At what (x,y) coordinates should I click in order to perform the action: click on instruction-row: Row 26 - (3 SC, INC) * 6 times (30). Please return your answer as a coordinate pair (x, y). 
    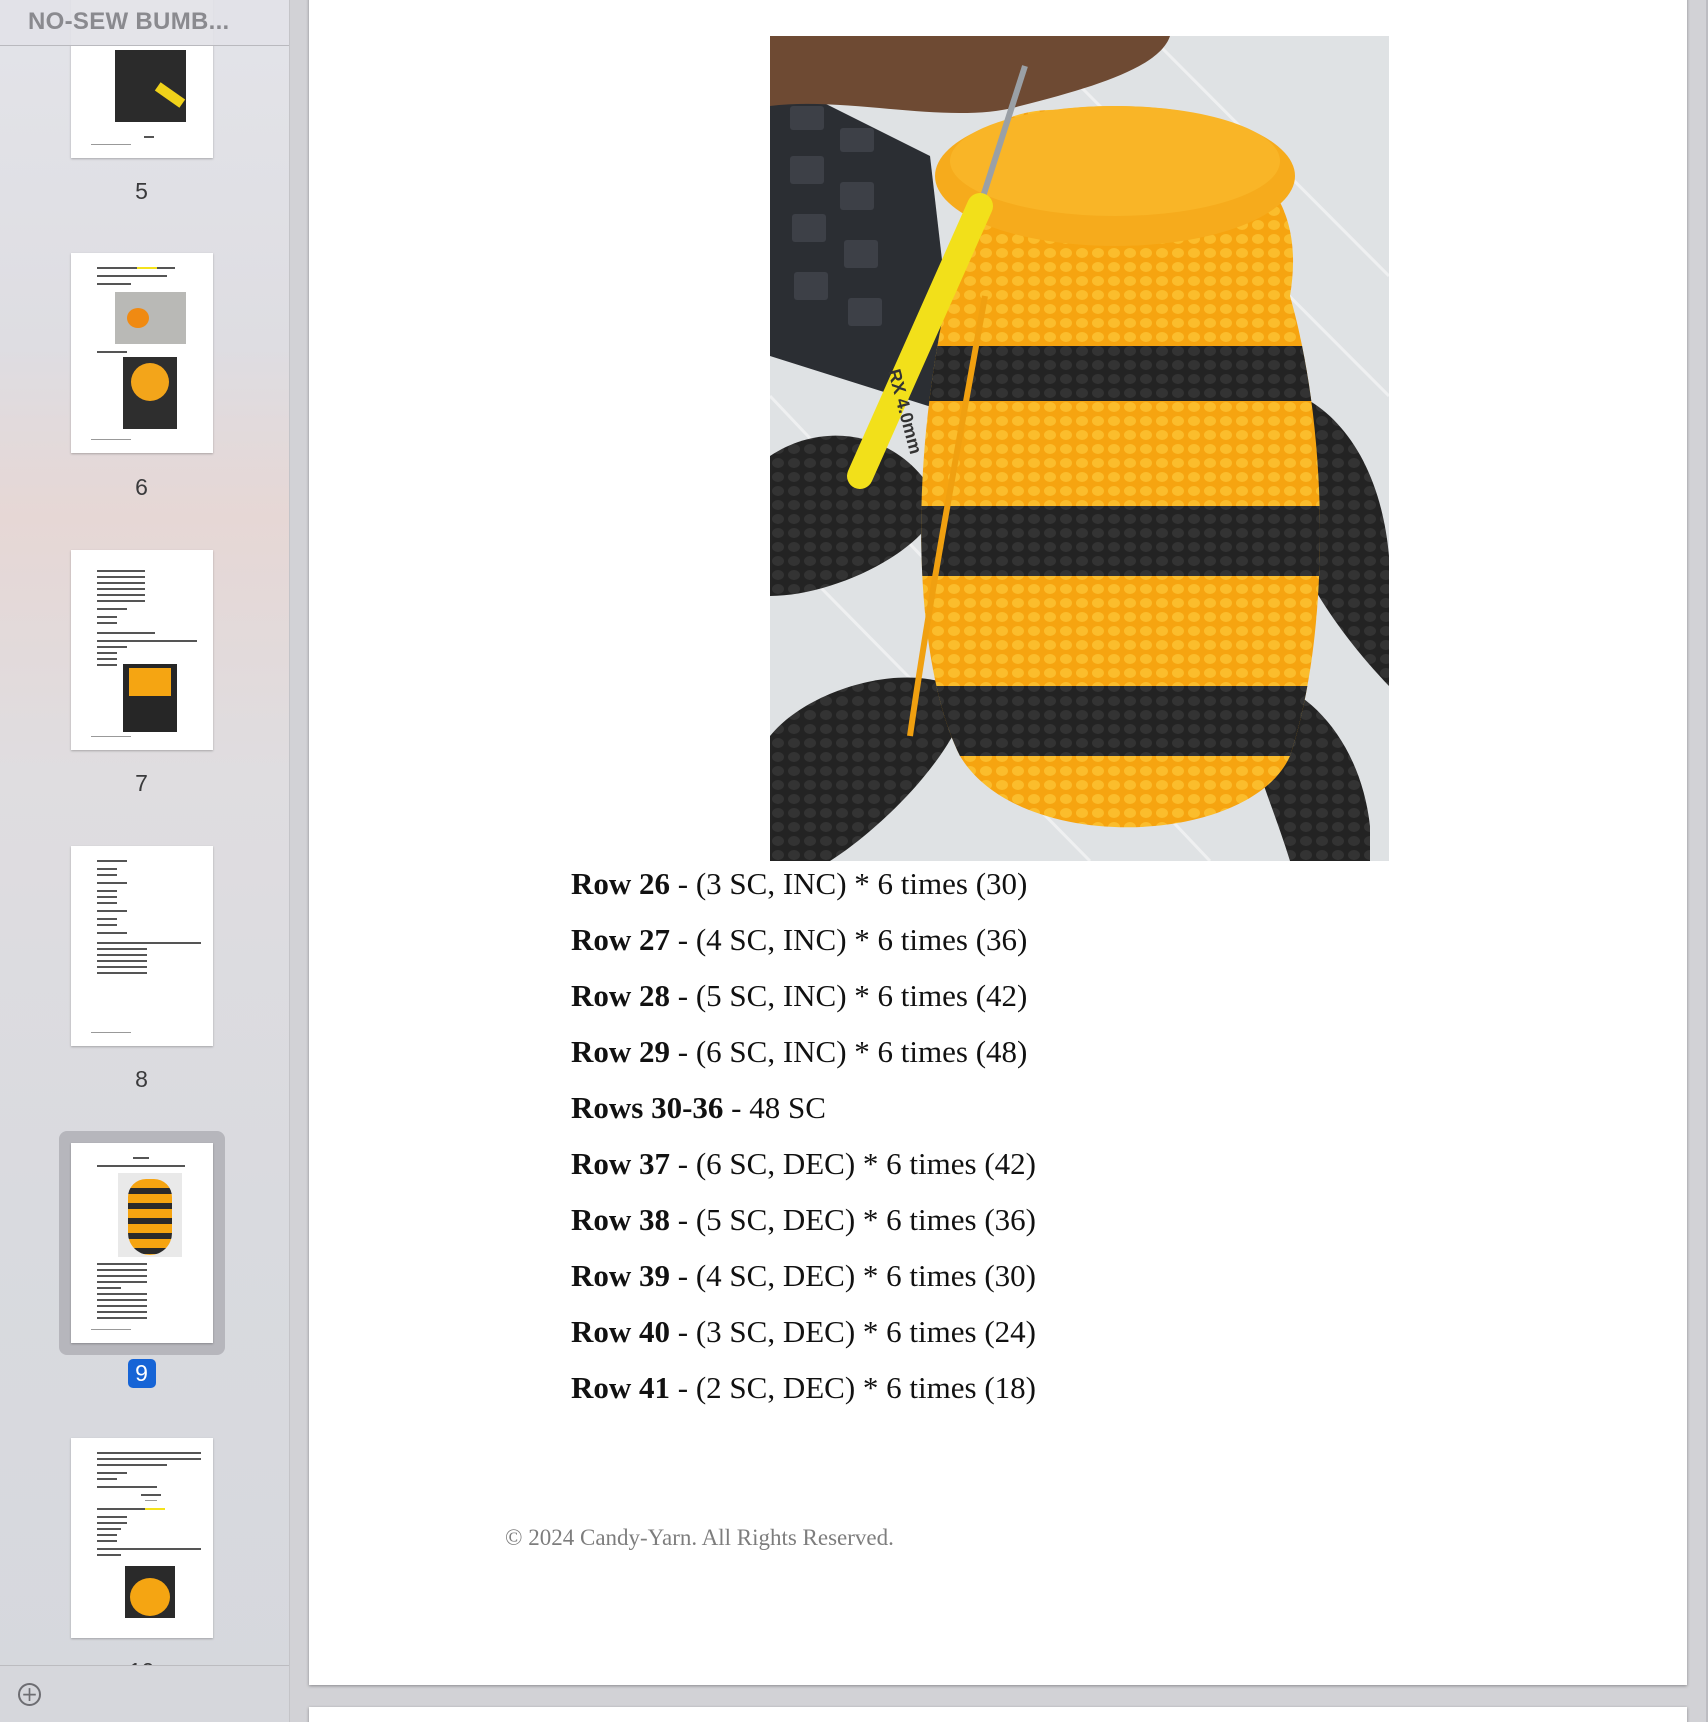
    Looking at the image, I should click on (799, 883).